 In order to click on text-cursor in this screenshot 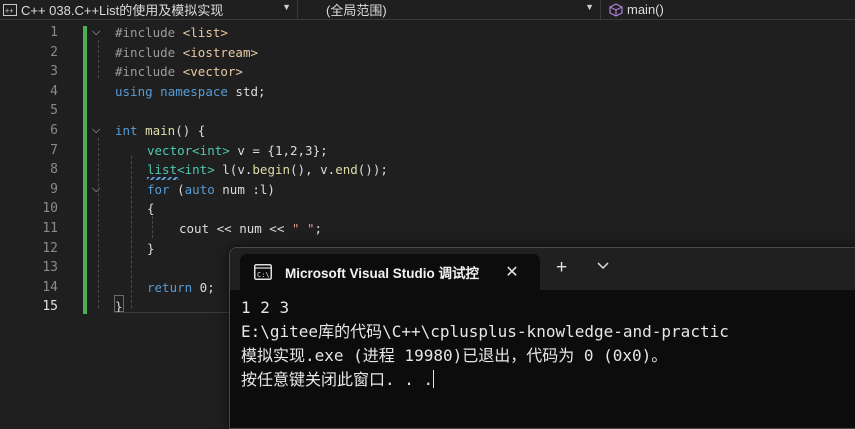, I will do `click(434, 379)`.